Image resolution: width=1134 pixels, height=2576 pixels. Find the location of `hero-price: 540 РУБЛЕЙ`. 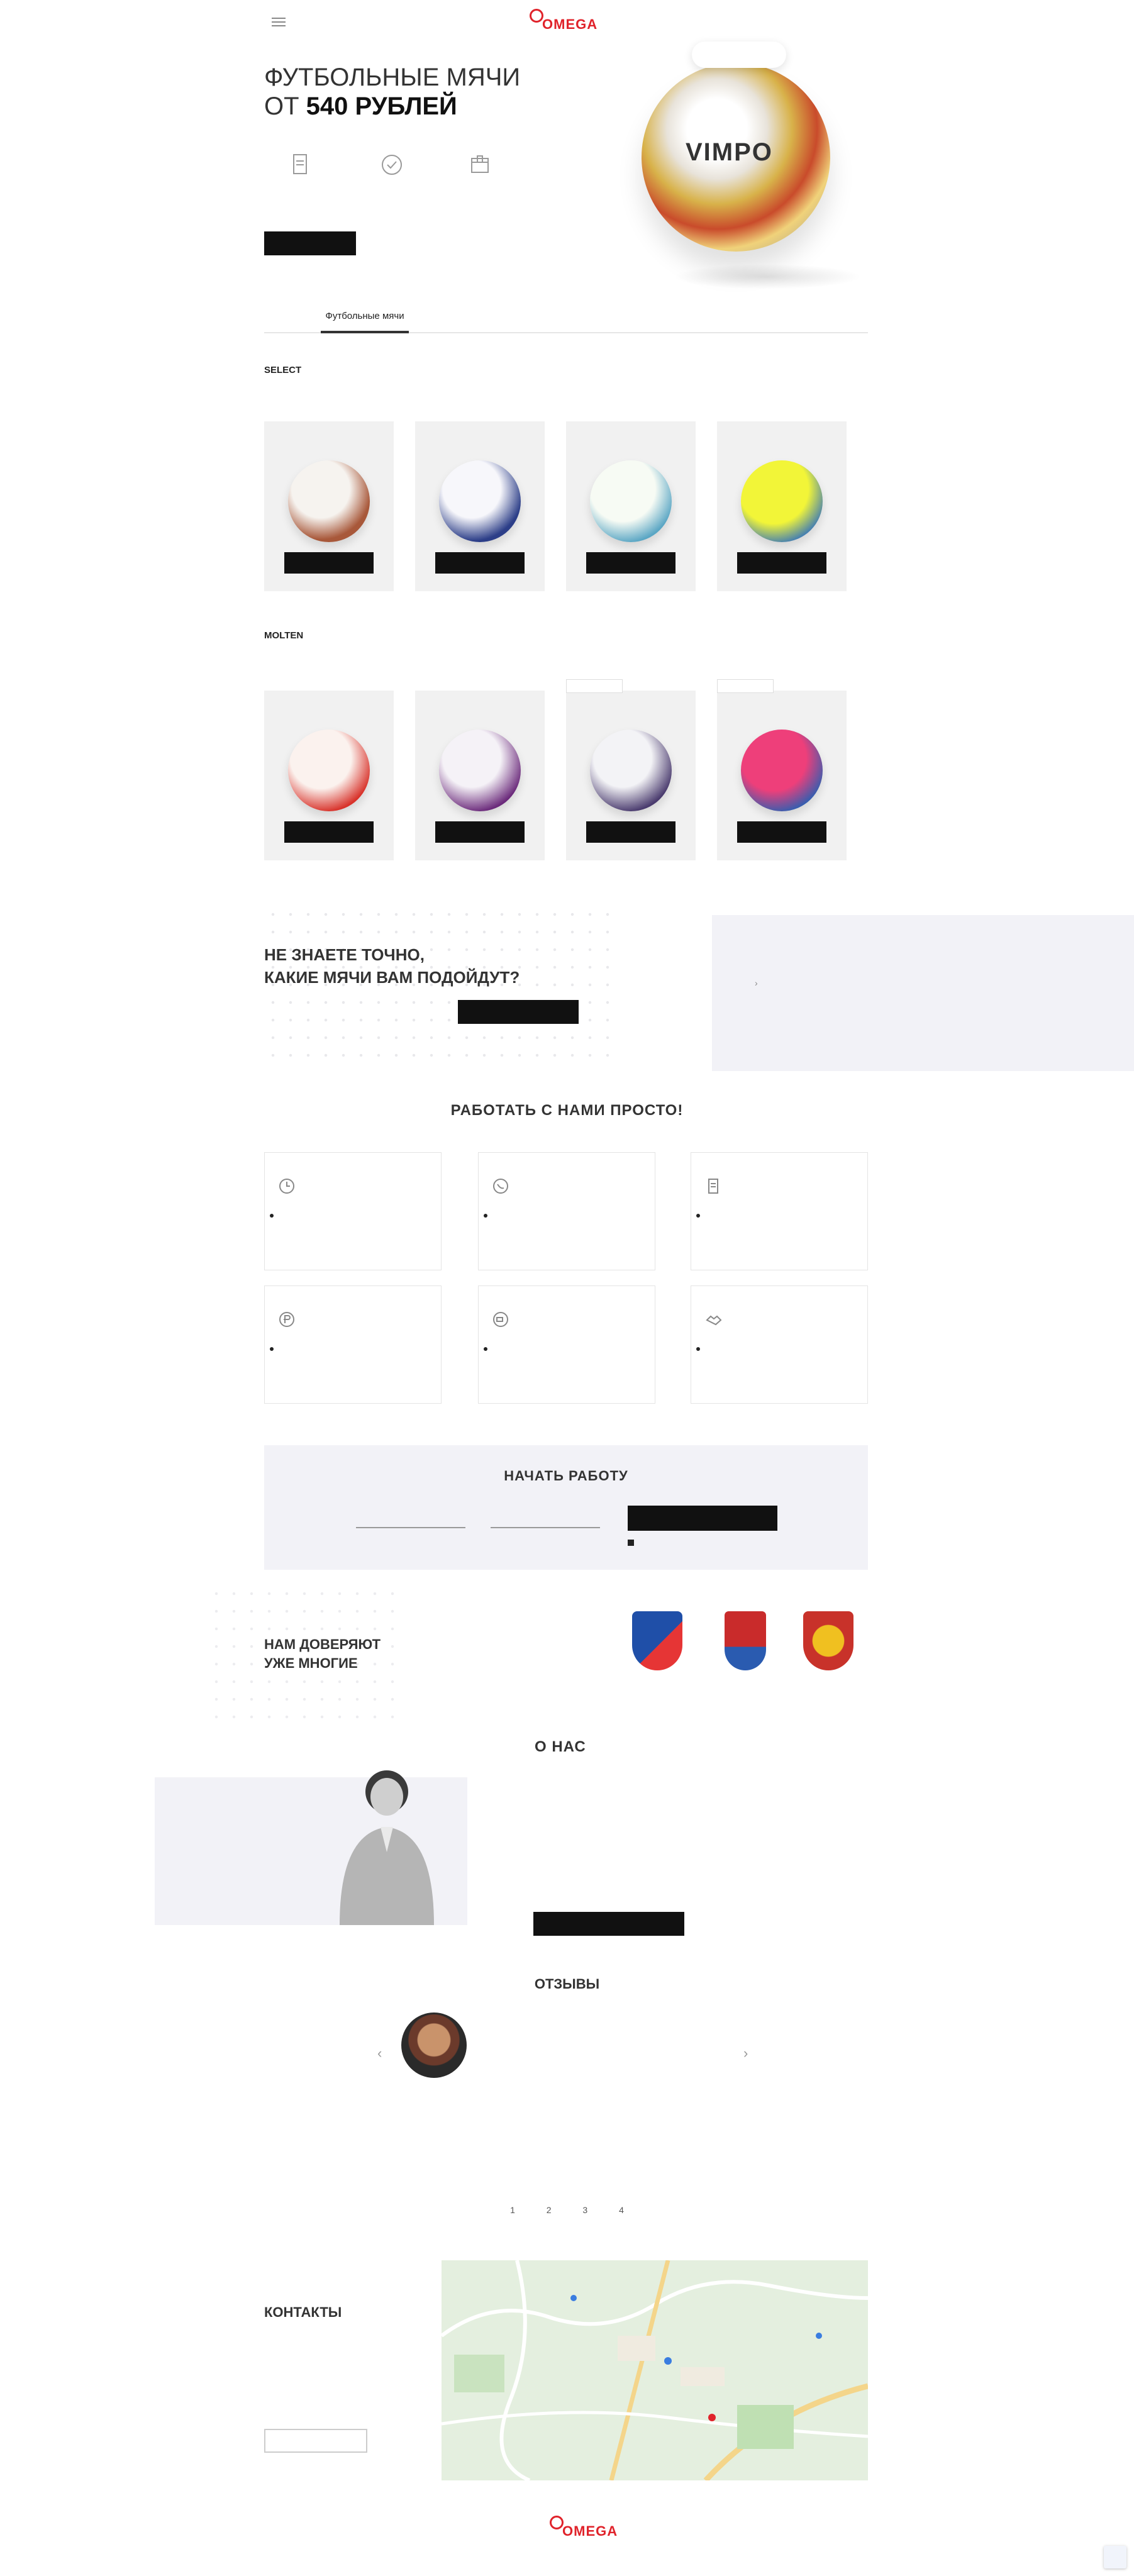

hero-price: 540 РУБЛЕЙ is located at coordinates (381, 106).